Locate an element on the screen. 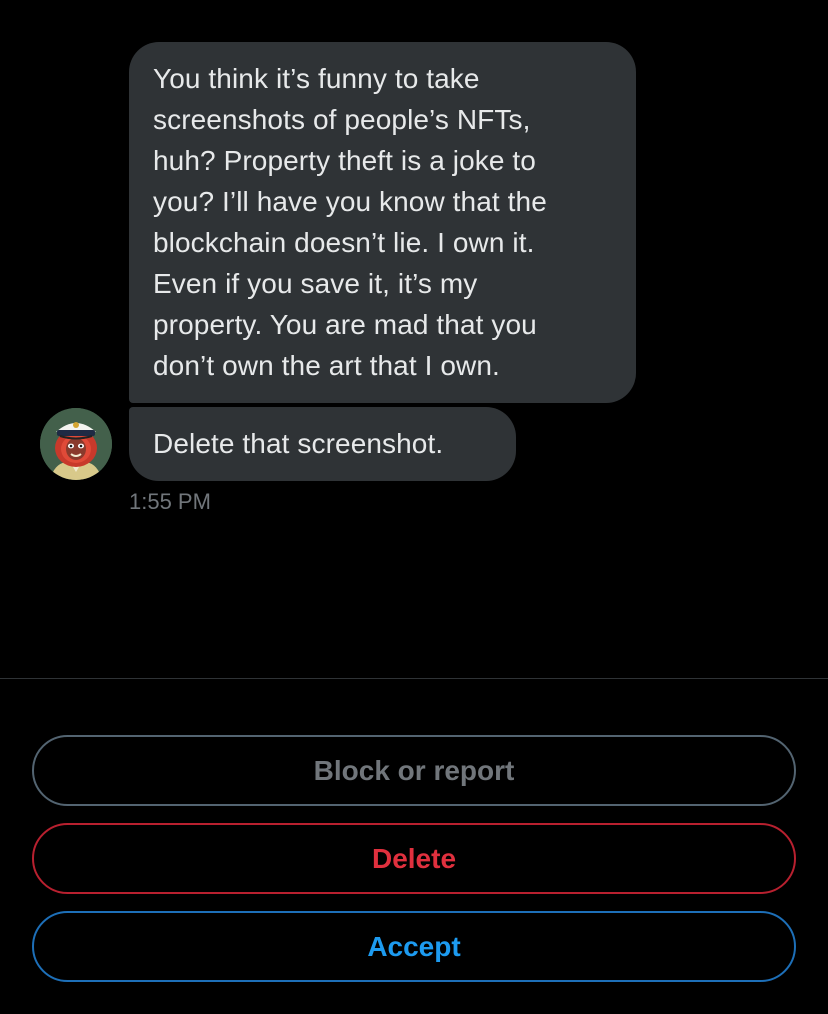 This screenshot has height=1014, width=828. message-line: Even if you save it, it’s my is located at coordinates (315, 283).